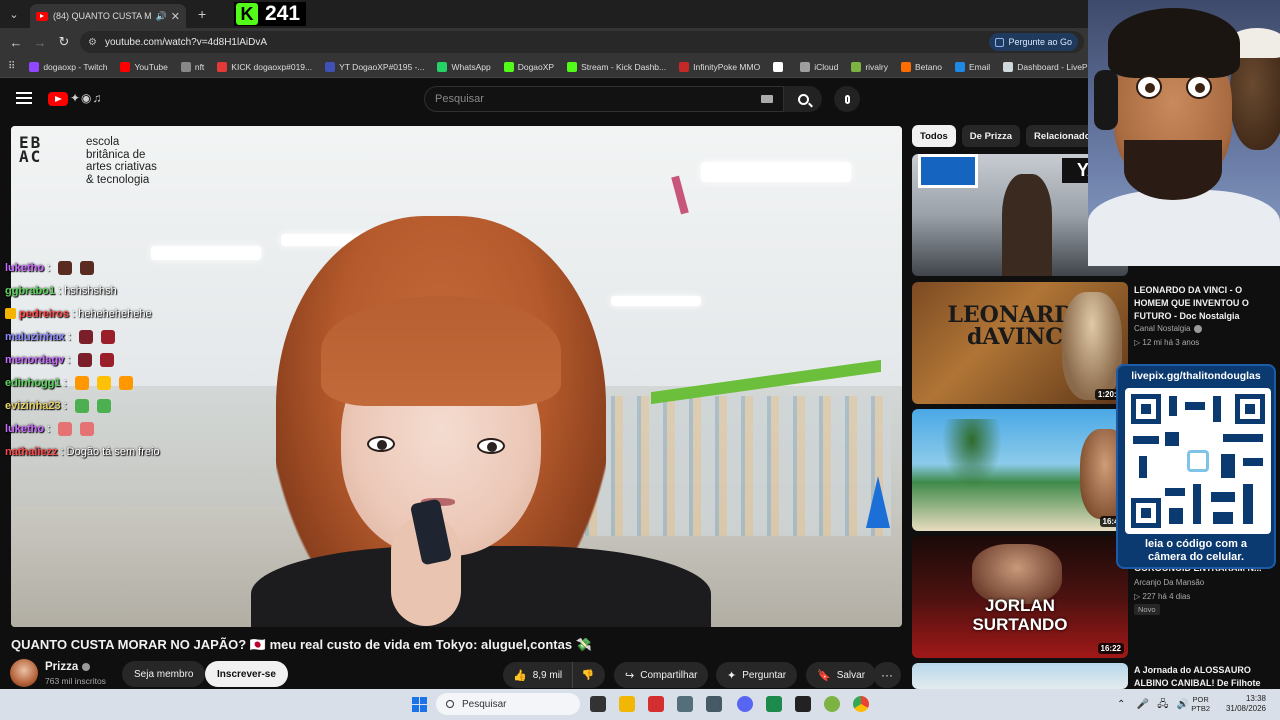 This screenshot has width=1280, height=720. Describe the element at coordinates (30, 291) in the screenshot. I see `chat-username: ggbrabo1` at that location.